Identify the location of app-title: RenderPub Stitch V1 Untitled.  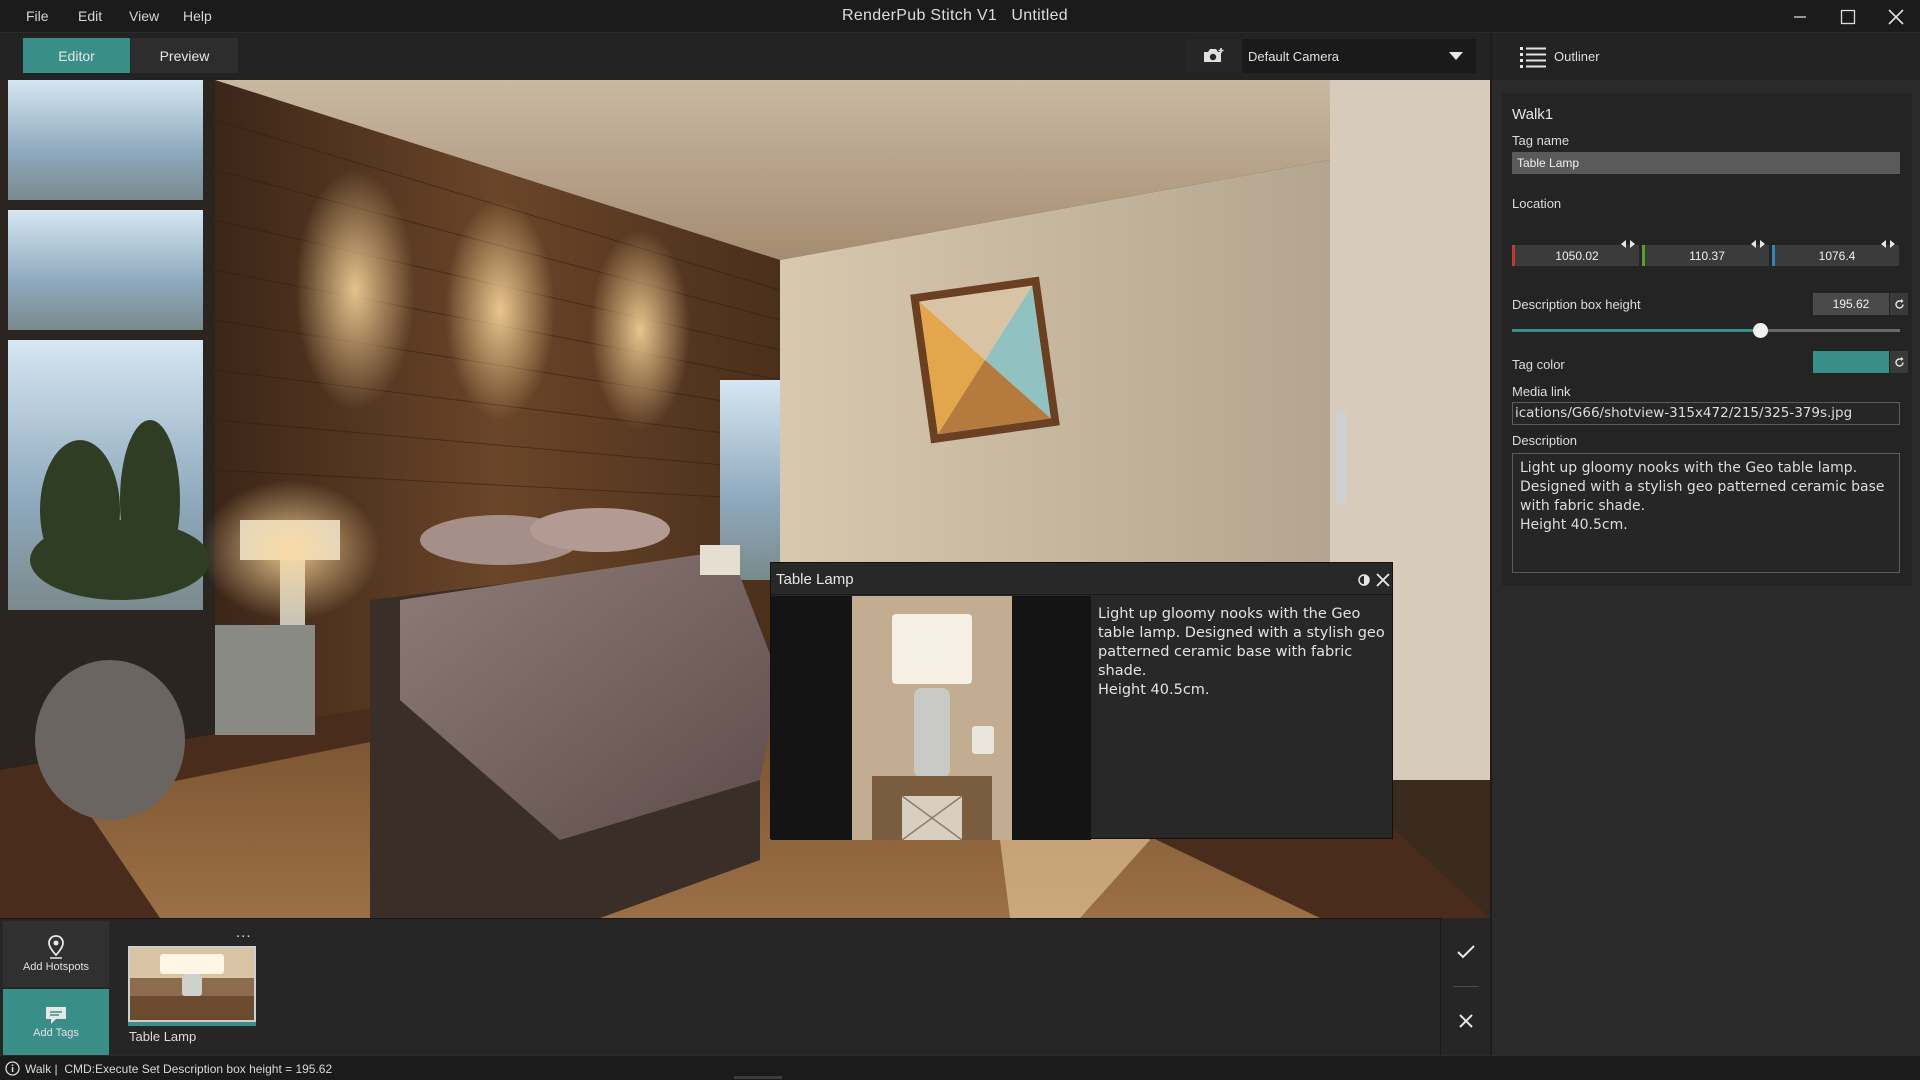
(955, 15).